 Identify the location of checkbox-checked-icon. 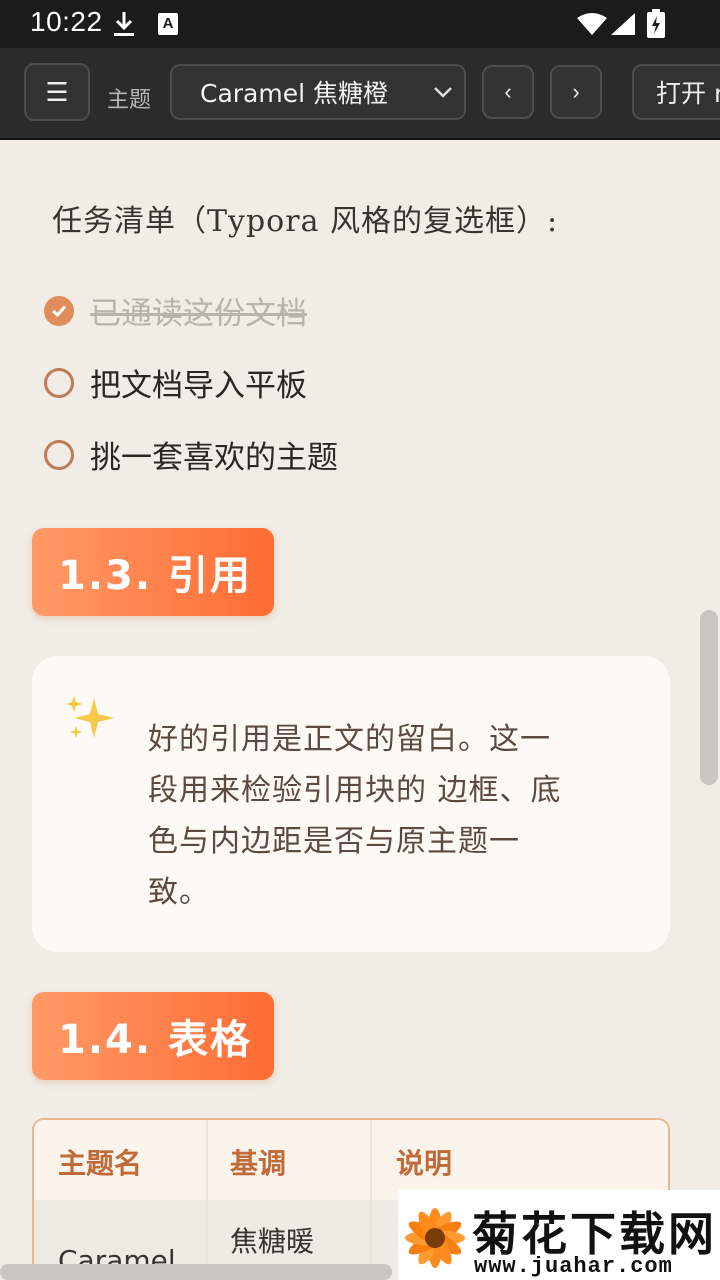
(59, 310).